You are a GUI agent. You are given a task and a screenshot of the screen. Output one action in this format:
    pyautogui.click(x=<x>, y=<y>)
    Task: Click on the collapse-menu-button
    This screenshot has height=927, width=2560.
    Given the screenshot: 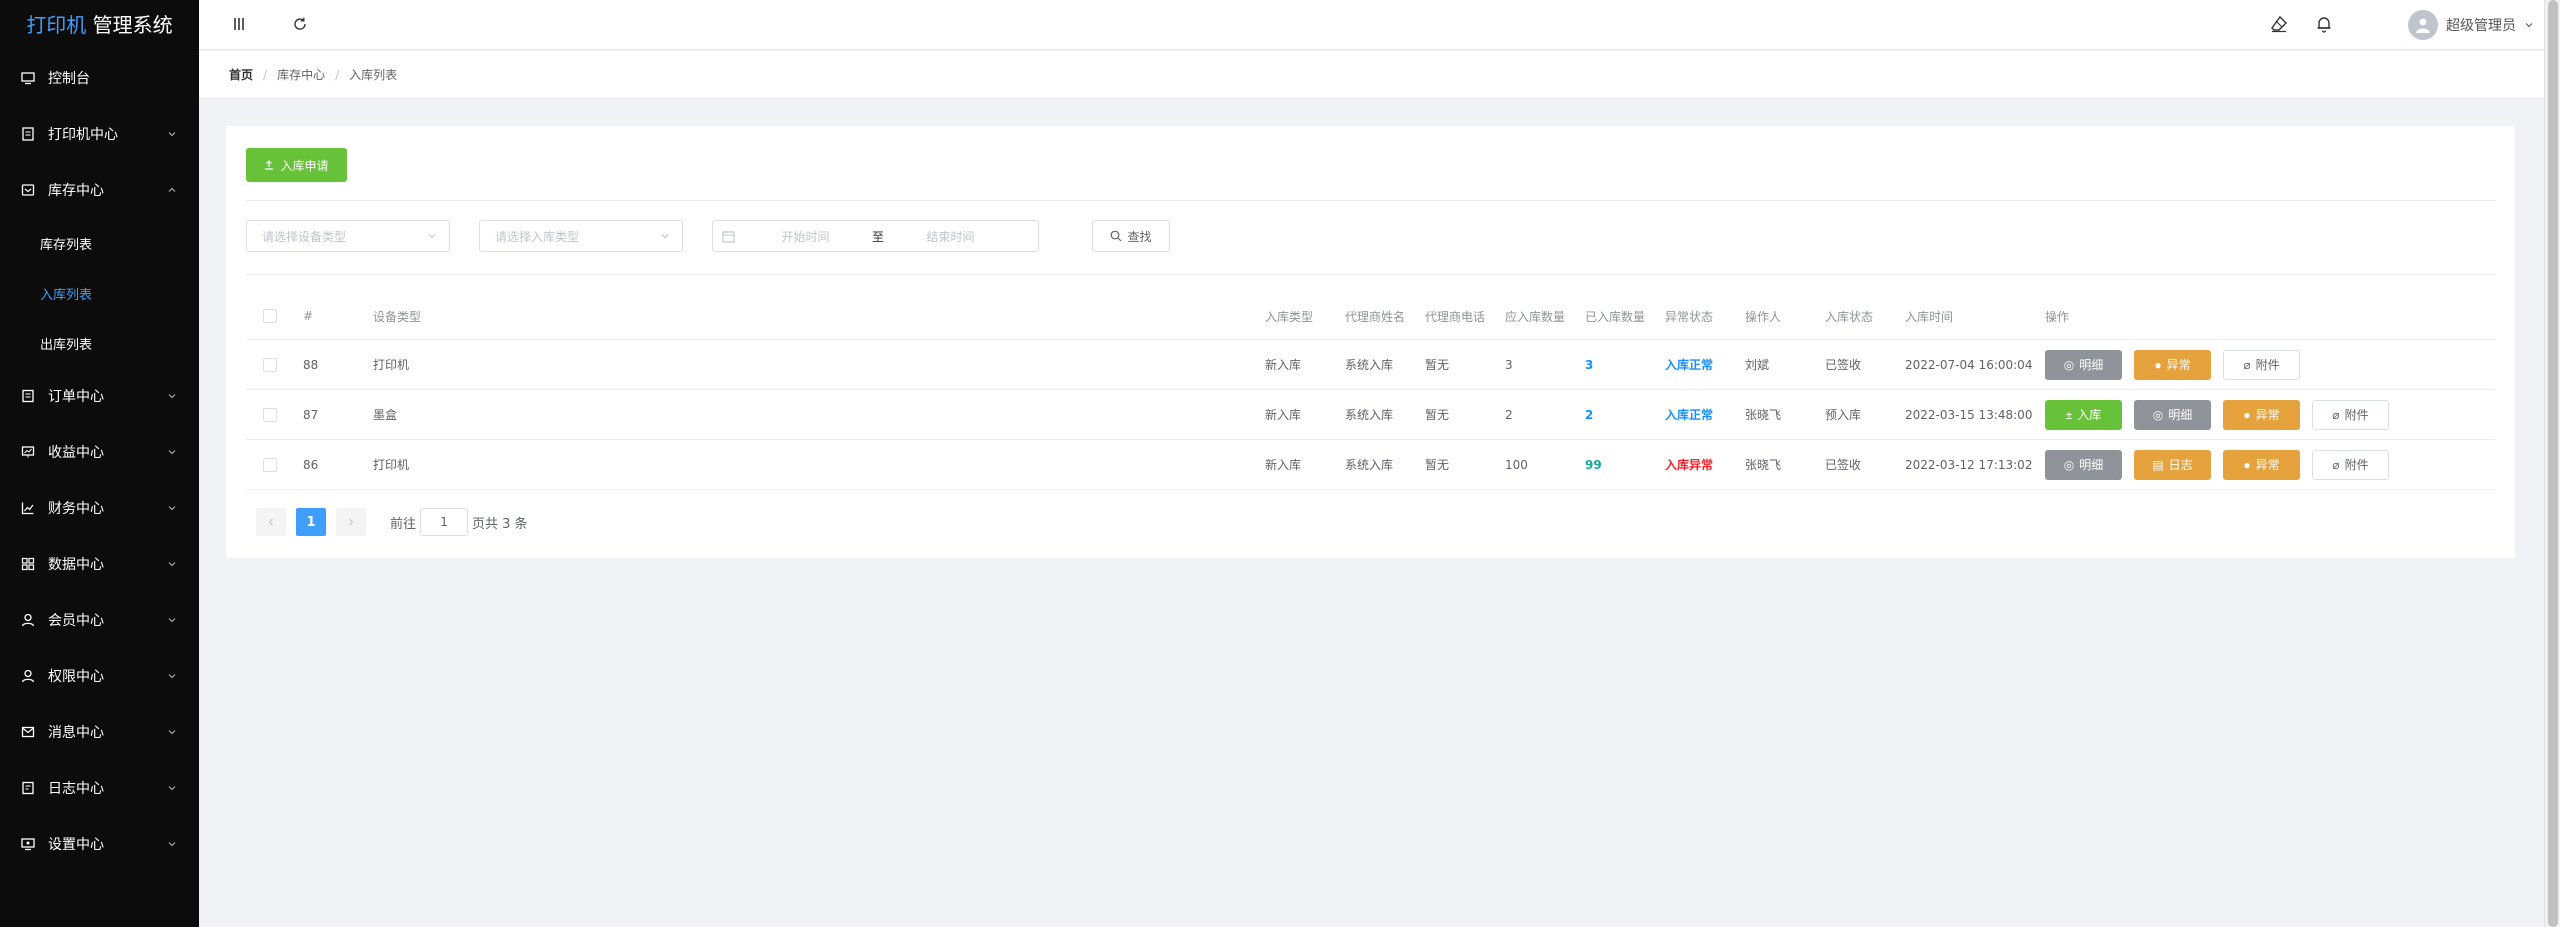 What is the action you would take?
    pyautogui.click(x=239, y=24)
    